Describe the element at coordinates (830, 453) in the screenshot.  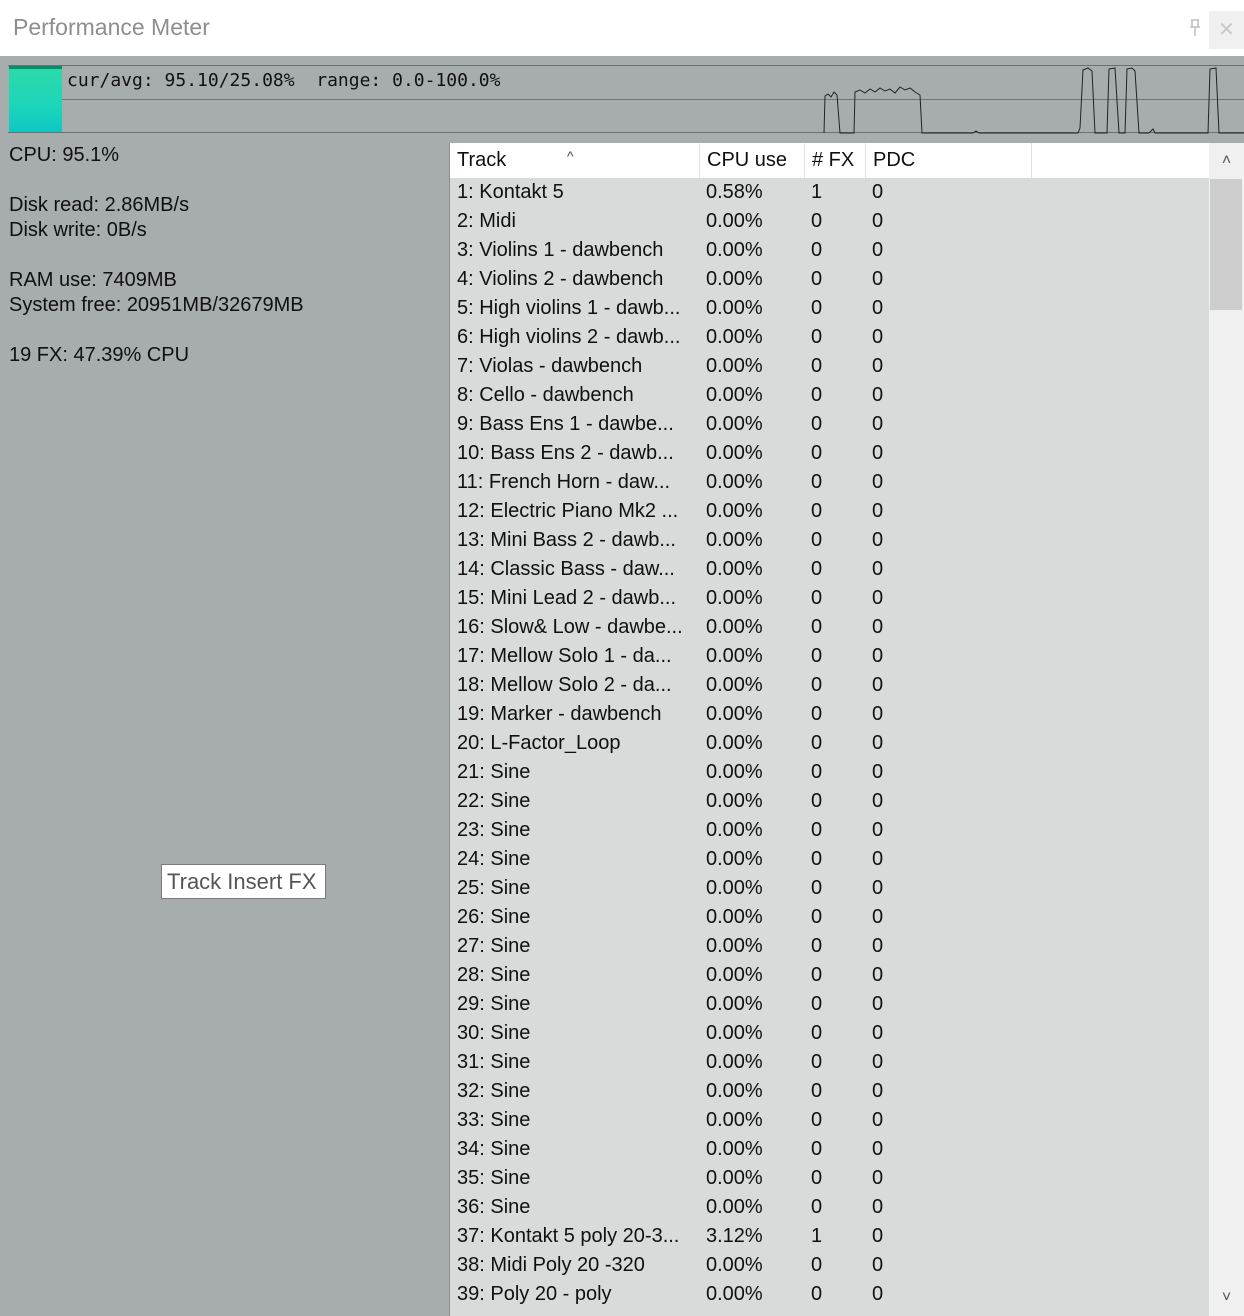
I see `table-row: 10: Bass Ens 2 - dawb... 0.00% 0 0` at that location.